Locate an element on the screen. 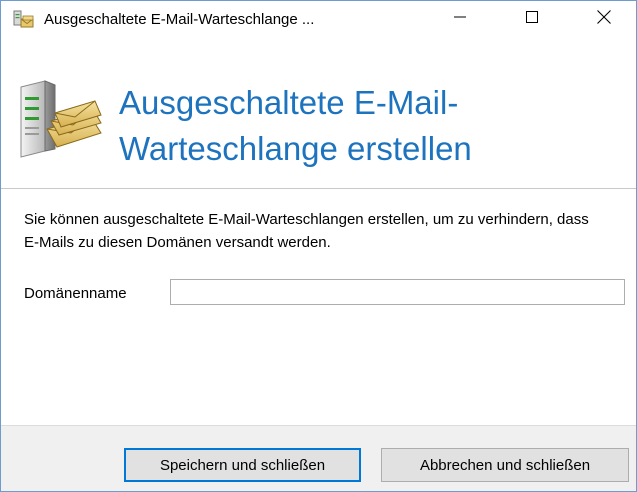  maximize-button is located at coordinates (532, 19).